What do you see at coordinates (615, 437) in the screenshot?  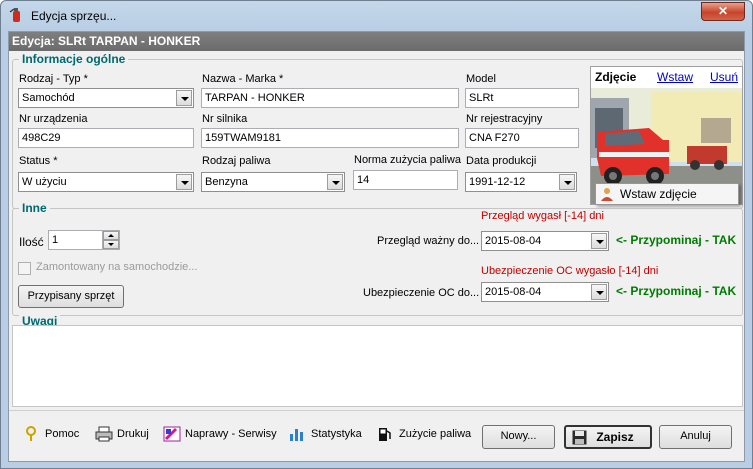 I see `save-label: Zapisz` at bounding box center [615, 437].